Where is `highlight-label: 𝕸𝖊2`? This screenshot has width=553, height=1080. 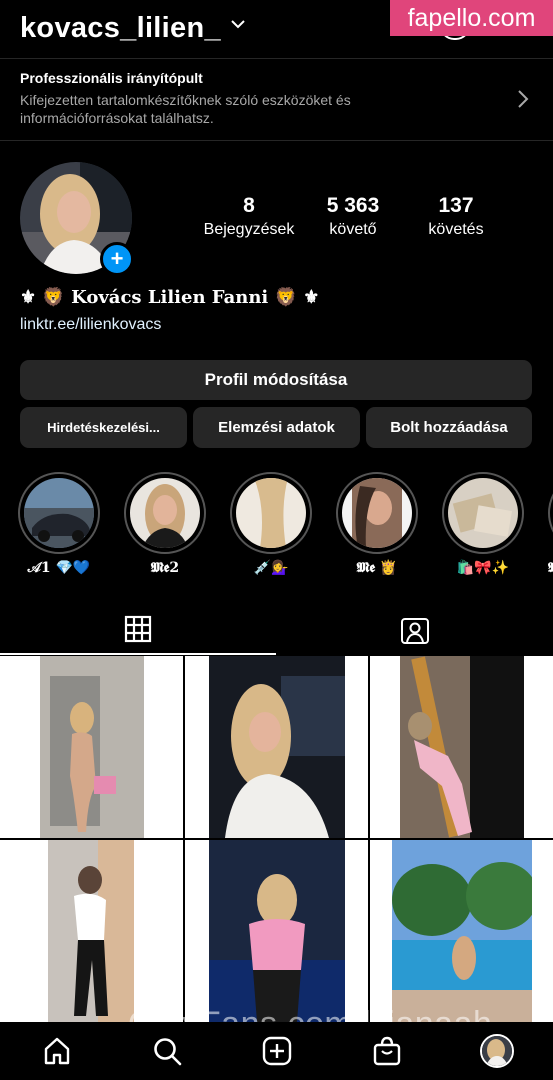
highlight-label: 𝕸𝖊2 is located at coordinates (165, 568).